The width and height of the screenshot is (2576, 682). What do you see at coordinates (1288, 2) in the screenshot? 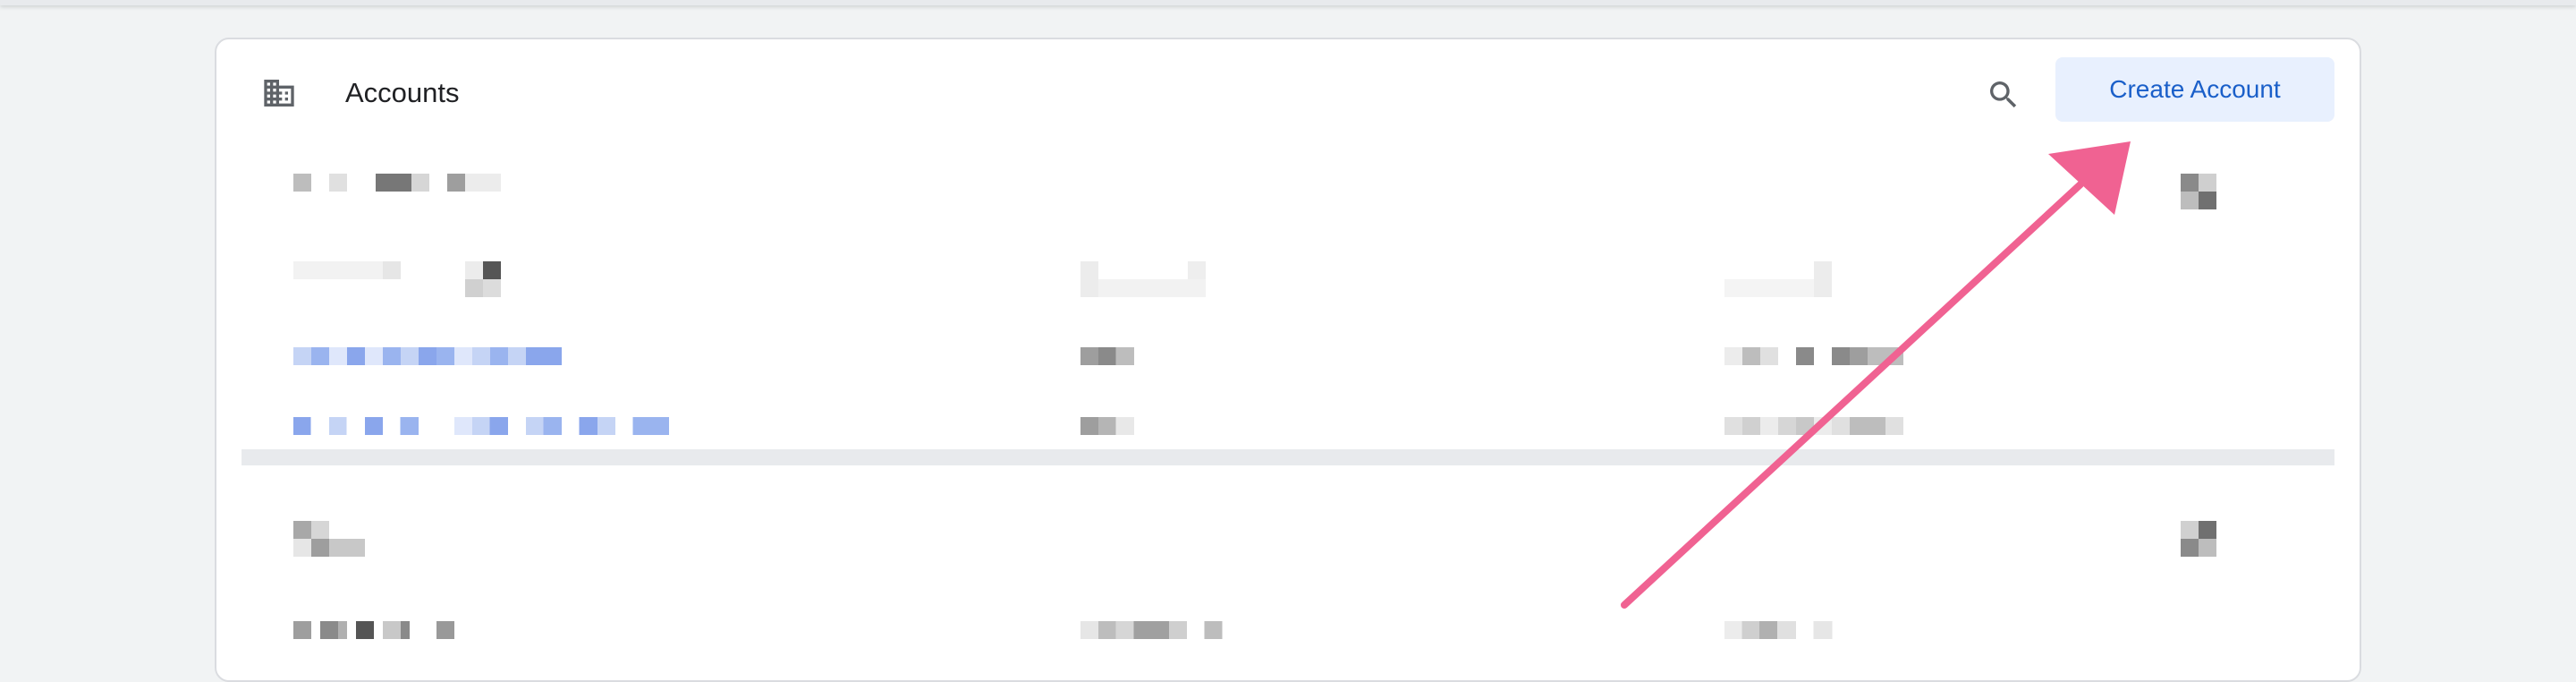
I see `app-top-bar` at bounding box center [1288, 2].